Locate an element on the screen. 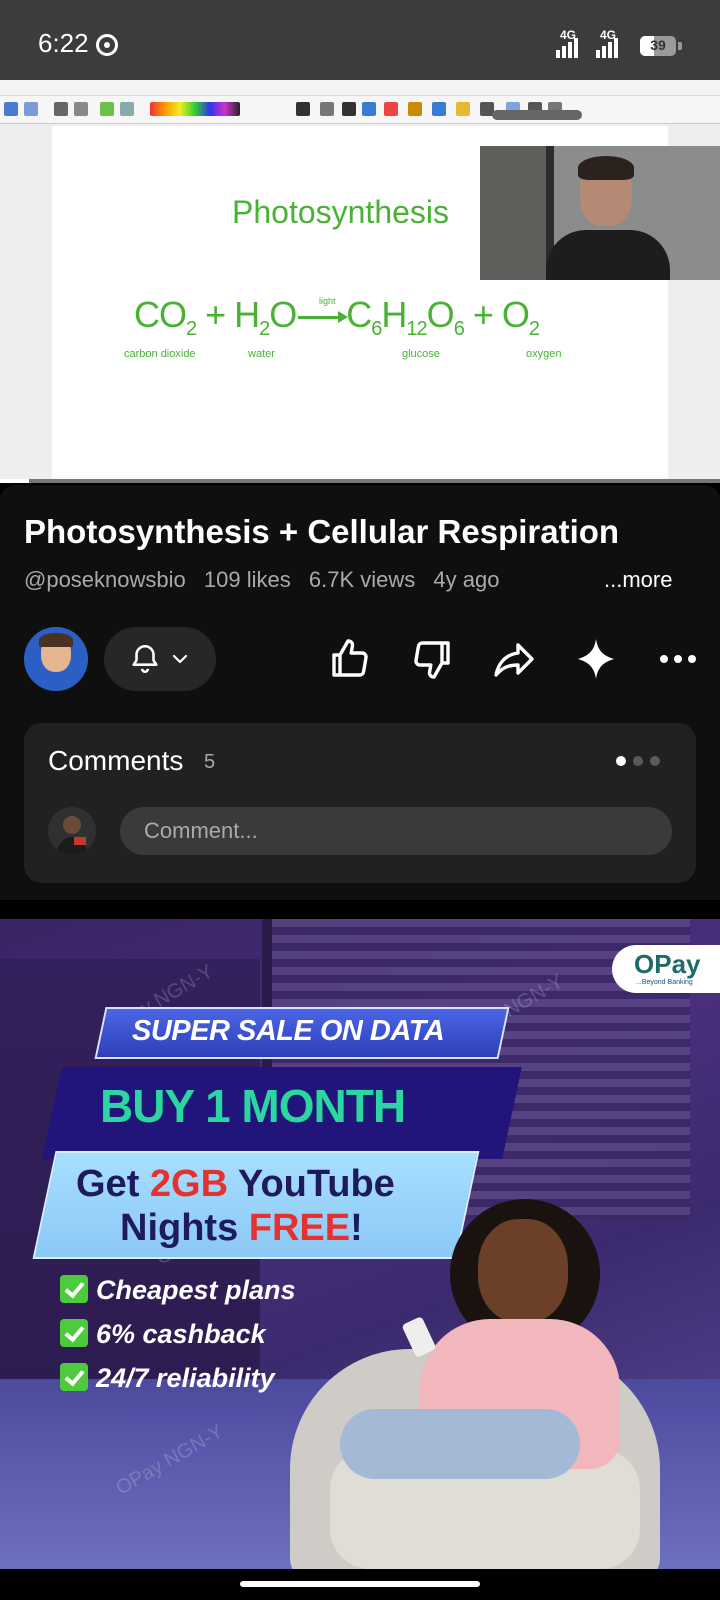 The image size is (720, 1600). status-bar: 6:22 4G 4G 39 is located at coordinates (360, 40).